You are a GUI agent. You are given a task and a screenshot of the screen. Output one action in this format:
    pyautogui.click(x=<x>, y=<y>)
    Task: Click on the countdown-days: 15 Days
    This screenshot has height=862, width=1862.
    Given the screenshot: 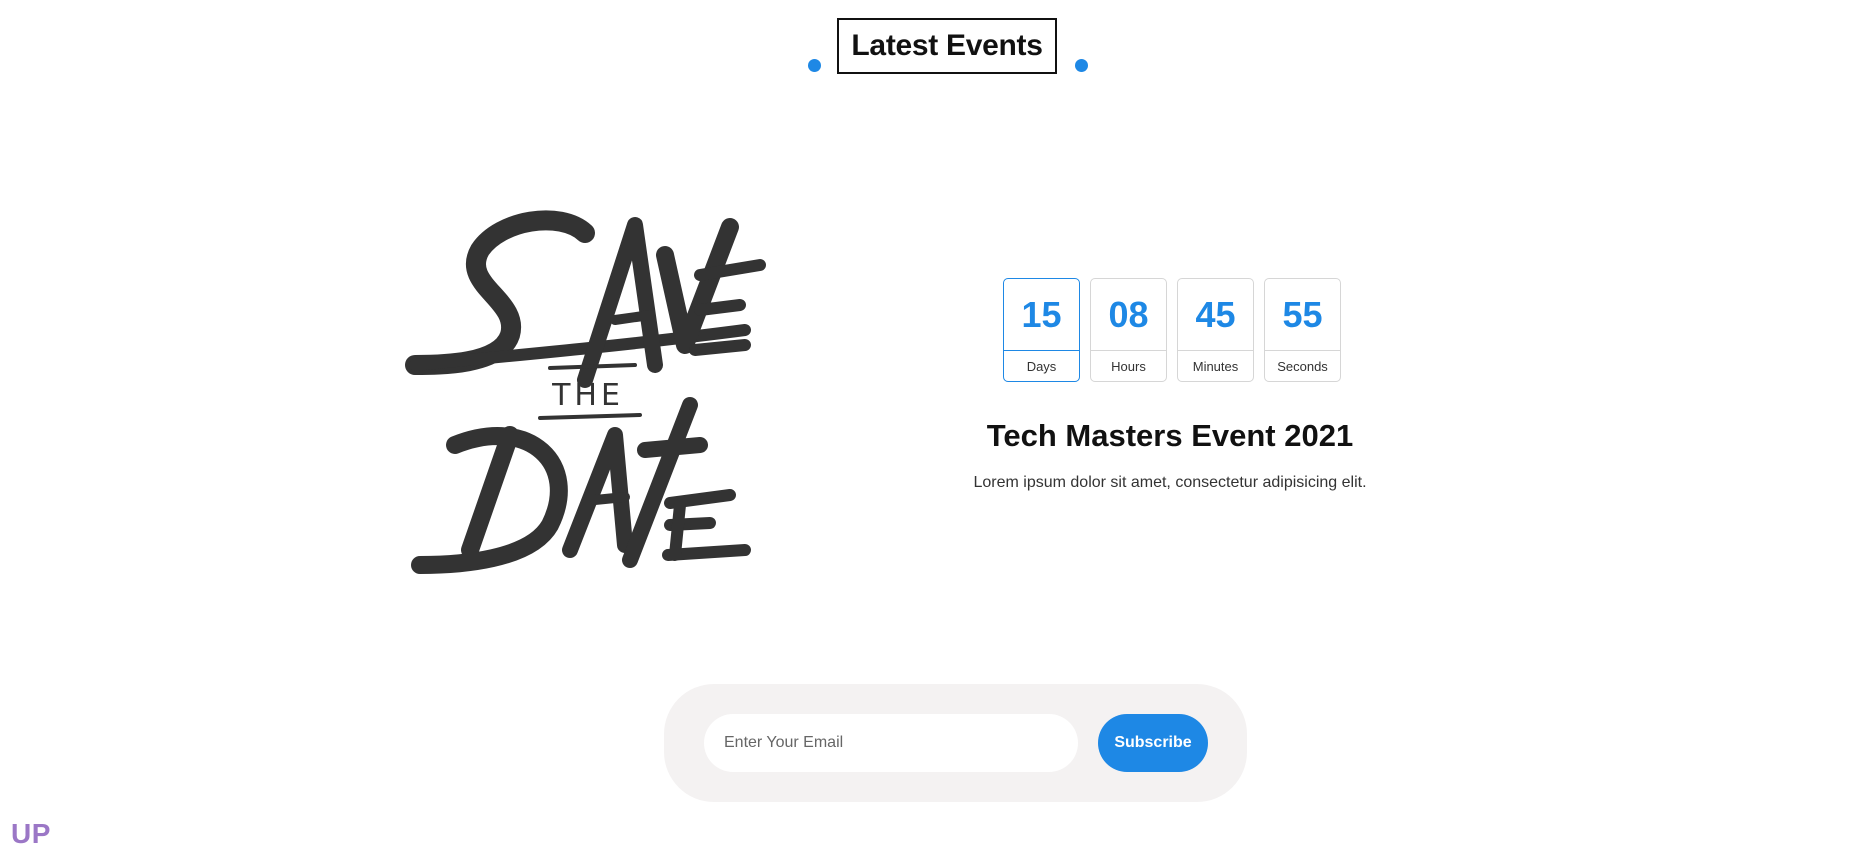 What is the action you would take?
    pyautogui.click(x=1041, y=330)
    